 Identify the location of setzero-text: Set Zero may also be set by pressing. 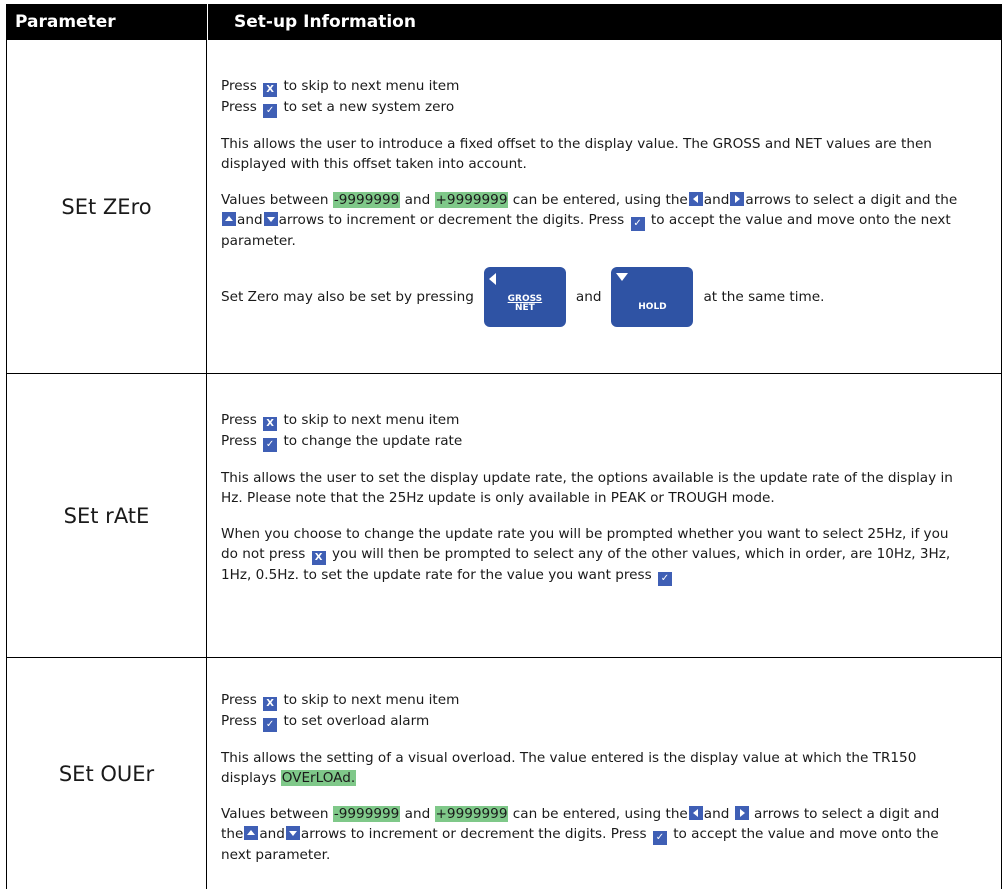
(347, 297).